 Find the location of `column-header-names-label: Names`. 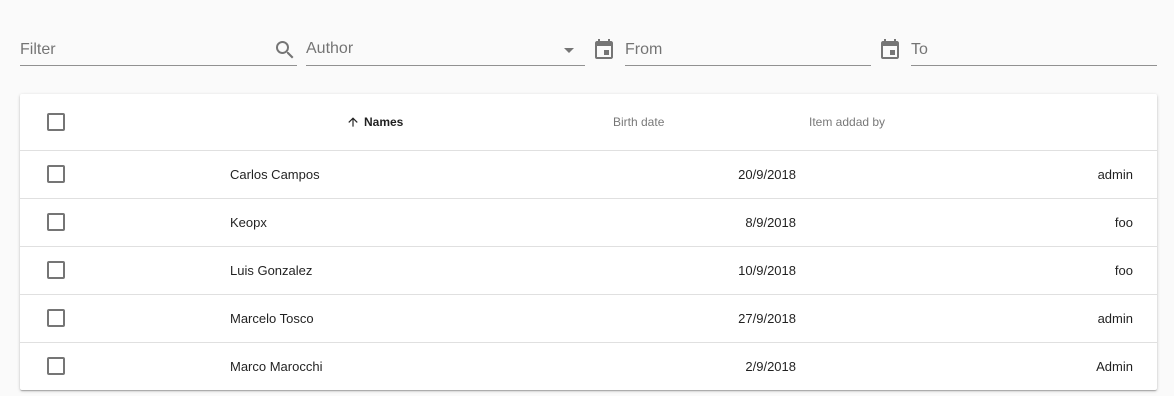

column-header-names-label: Names is located at coordinates (384, 122).